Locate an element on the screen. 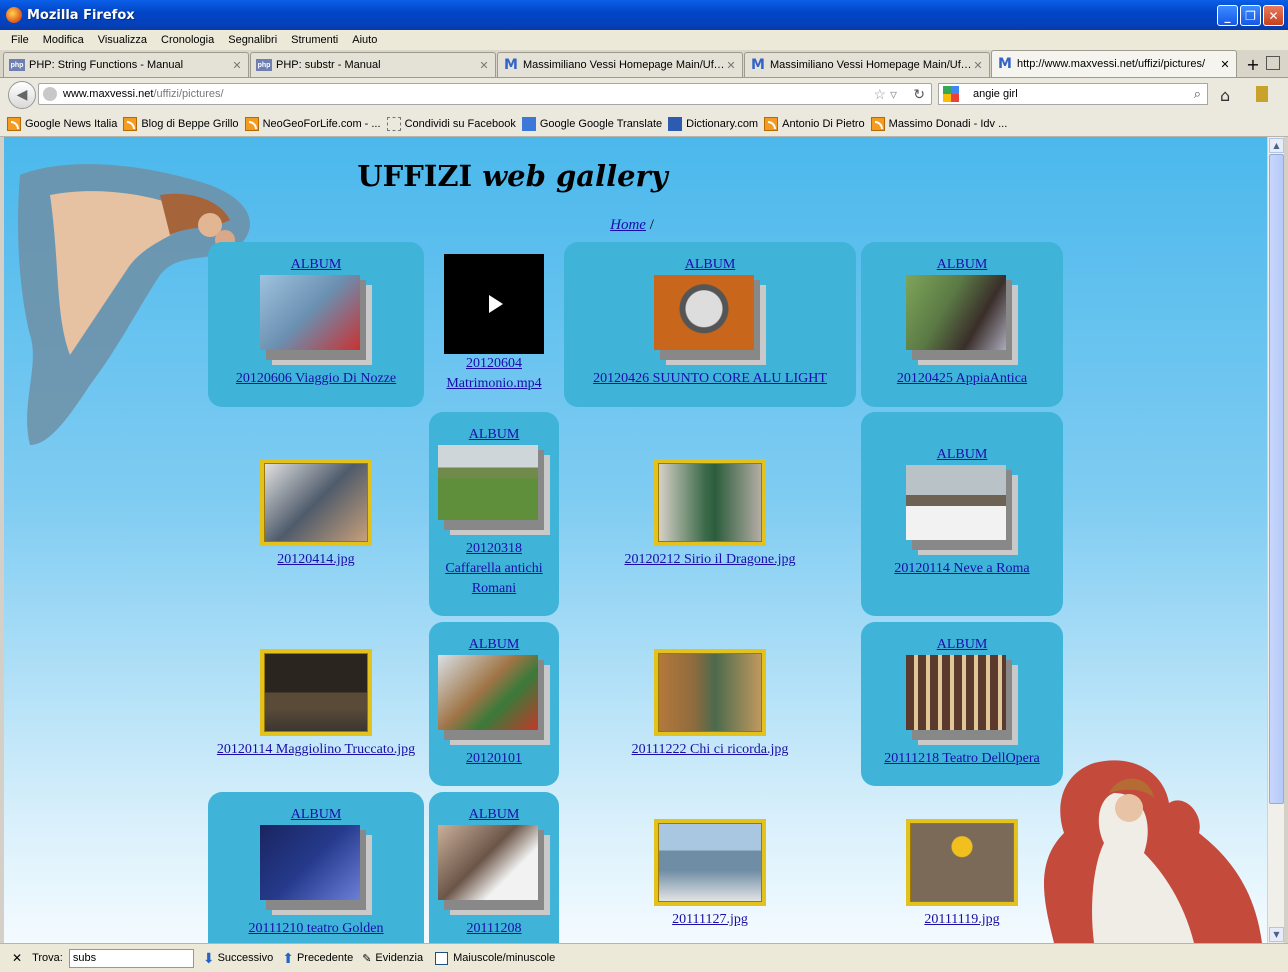  image-caption-link: 20120414.jpg is located at coordinates (316, 560).